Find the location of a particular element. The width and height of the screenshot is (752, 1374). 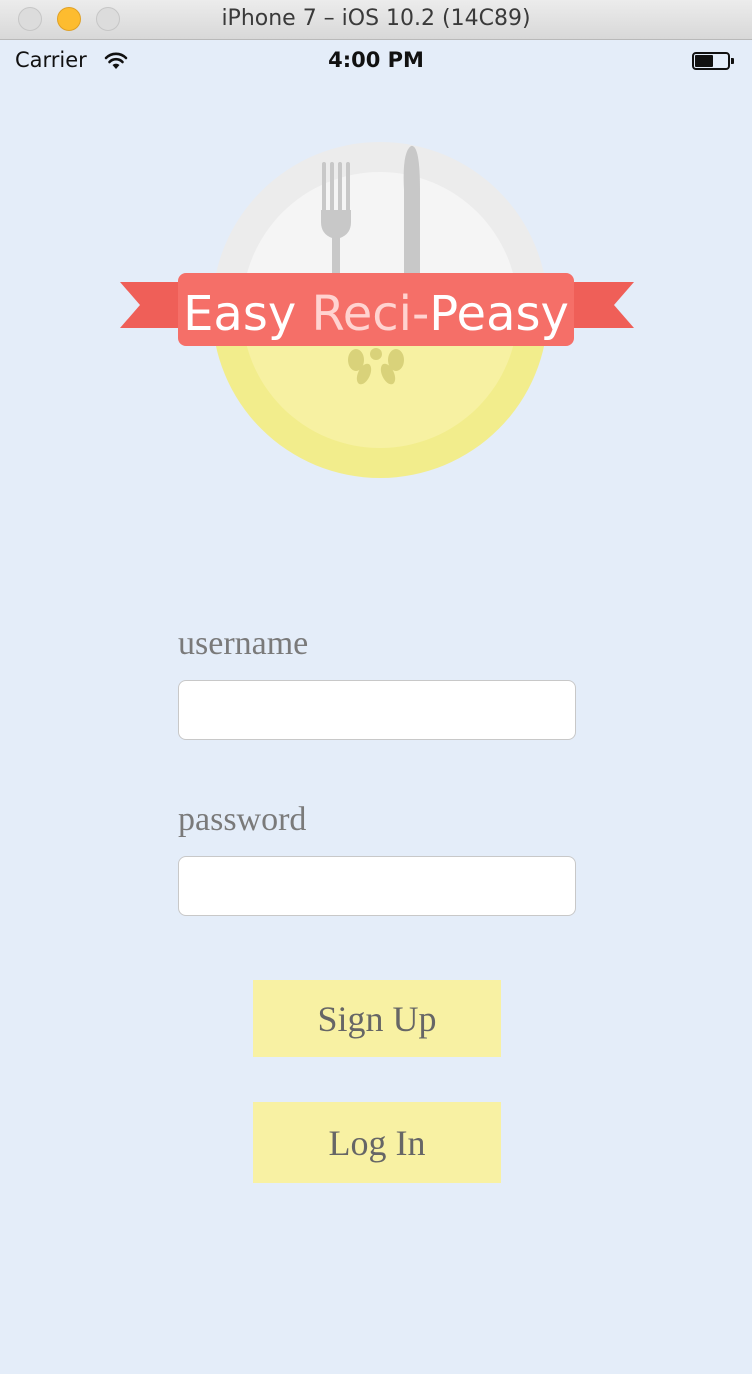

username-input is located at coordinates (377, 710).